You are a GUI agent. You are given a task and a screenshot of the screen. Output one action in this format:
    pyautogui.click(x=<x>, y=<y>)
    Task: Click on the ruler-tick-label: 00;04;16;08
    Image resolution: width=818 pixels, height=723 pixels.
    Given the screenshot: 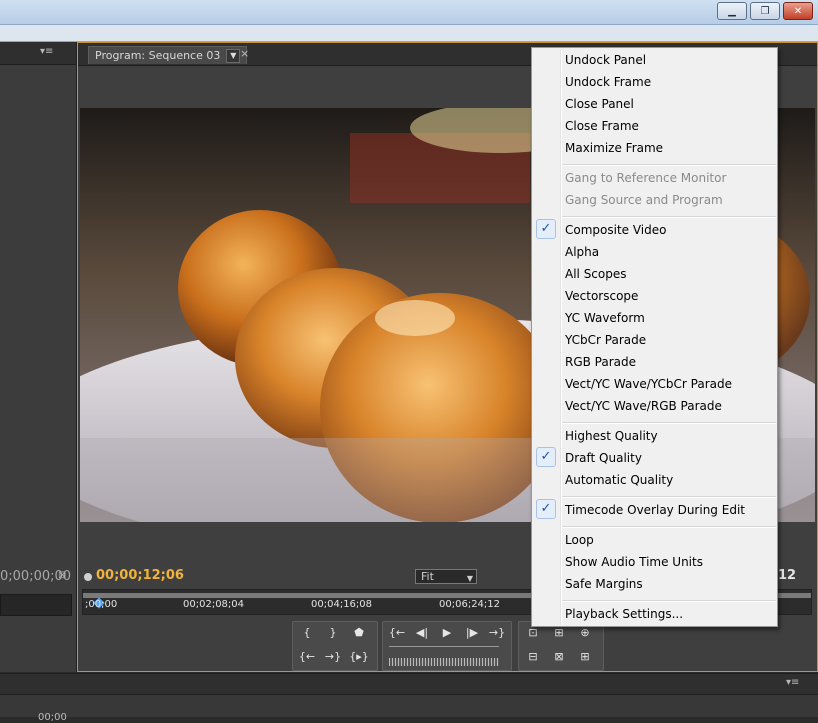 What is the action you would take?
    pyautogui.click(x=342, y=604)
    